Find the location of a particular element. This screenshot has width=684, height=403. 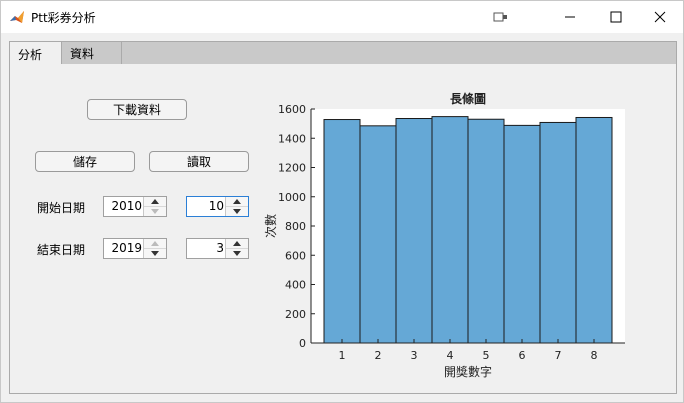

y-tick-label: 1200 is located at coordinates (292, 168).